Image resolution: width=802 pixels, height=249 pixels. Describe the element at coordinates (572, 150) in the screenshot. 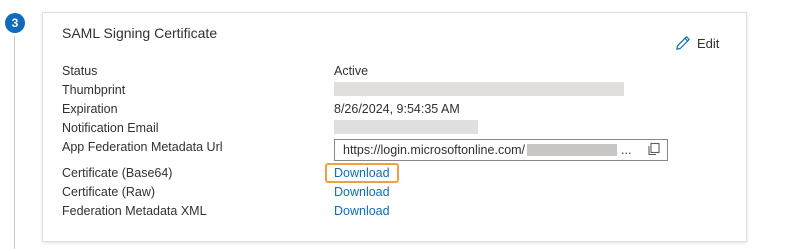

I see `metadata-url-redacted` at that location.